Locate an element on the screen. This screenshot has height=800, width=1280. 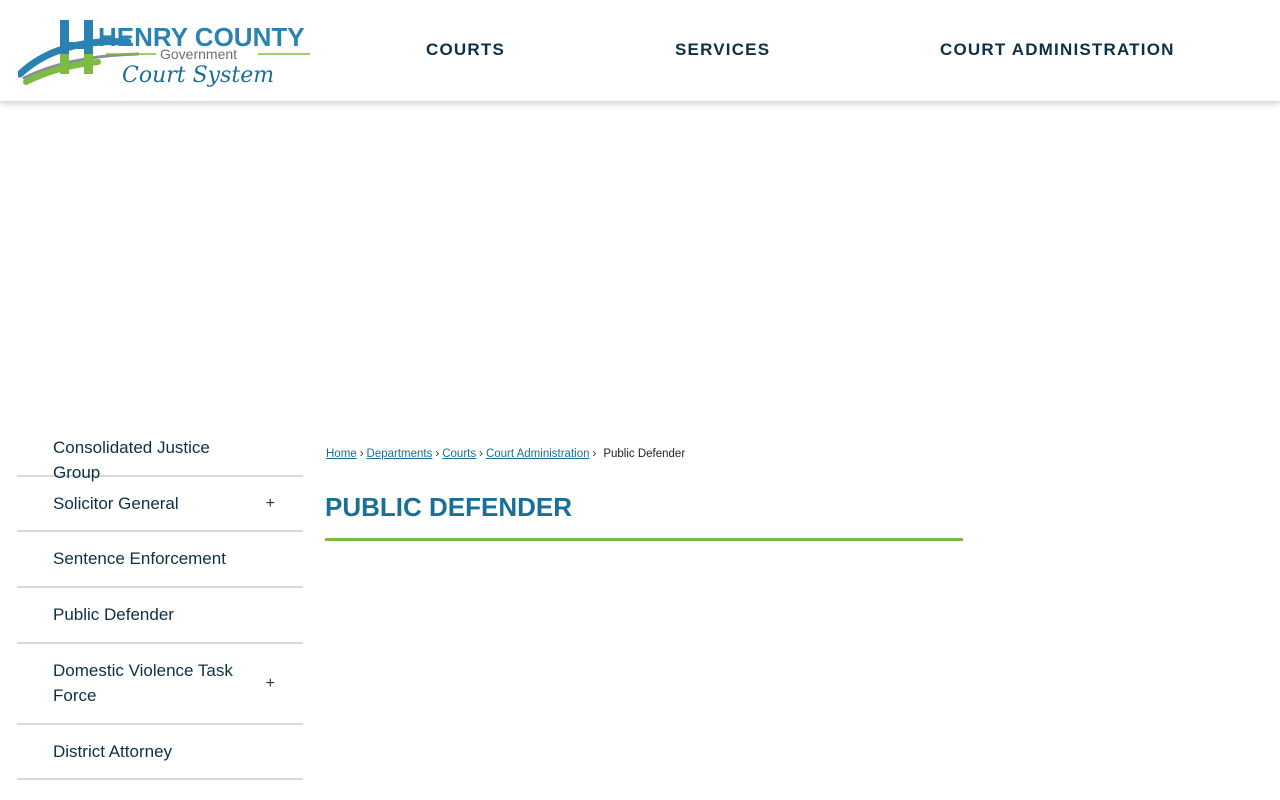
breadcrumb-court-administration: Court Administration is located at coordinates (538, 454).